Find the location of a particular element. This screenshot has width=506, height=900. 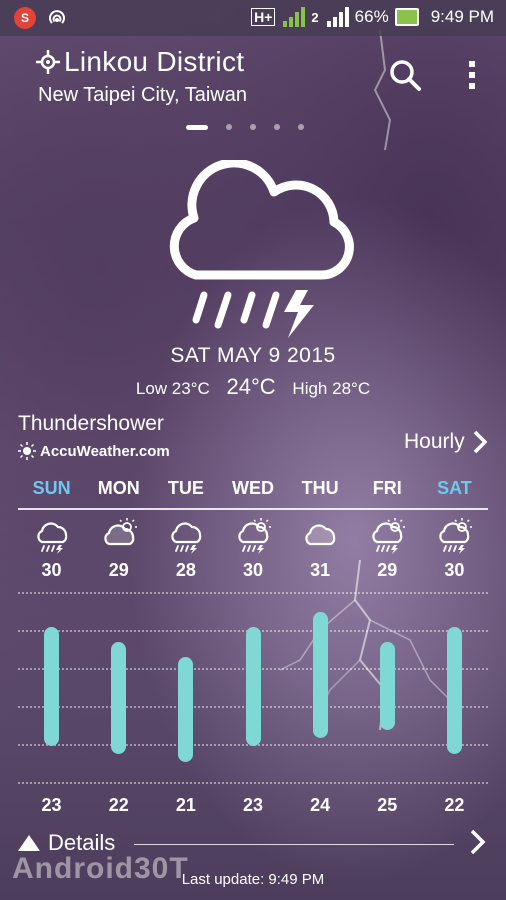

sim-indicator: 2 is located at coordinates (315, 17).